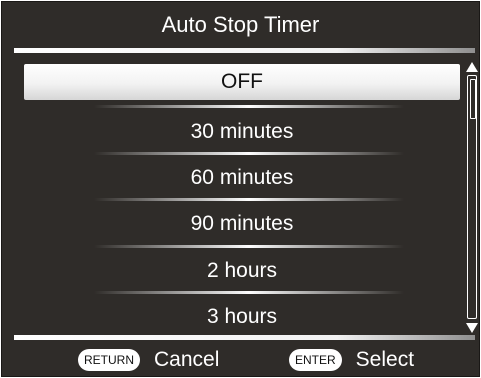 The height and width of the screenshot is (378, 481). I want to click on scroll-down-icon, so click(472, 328).